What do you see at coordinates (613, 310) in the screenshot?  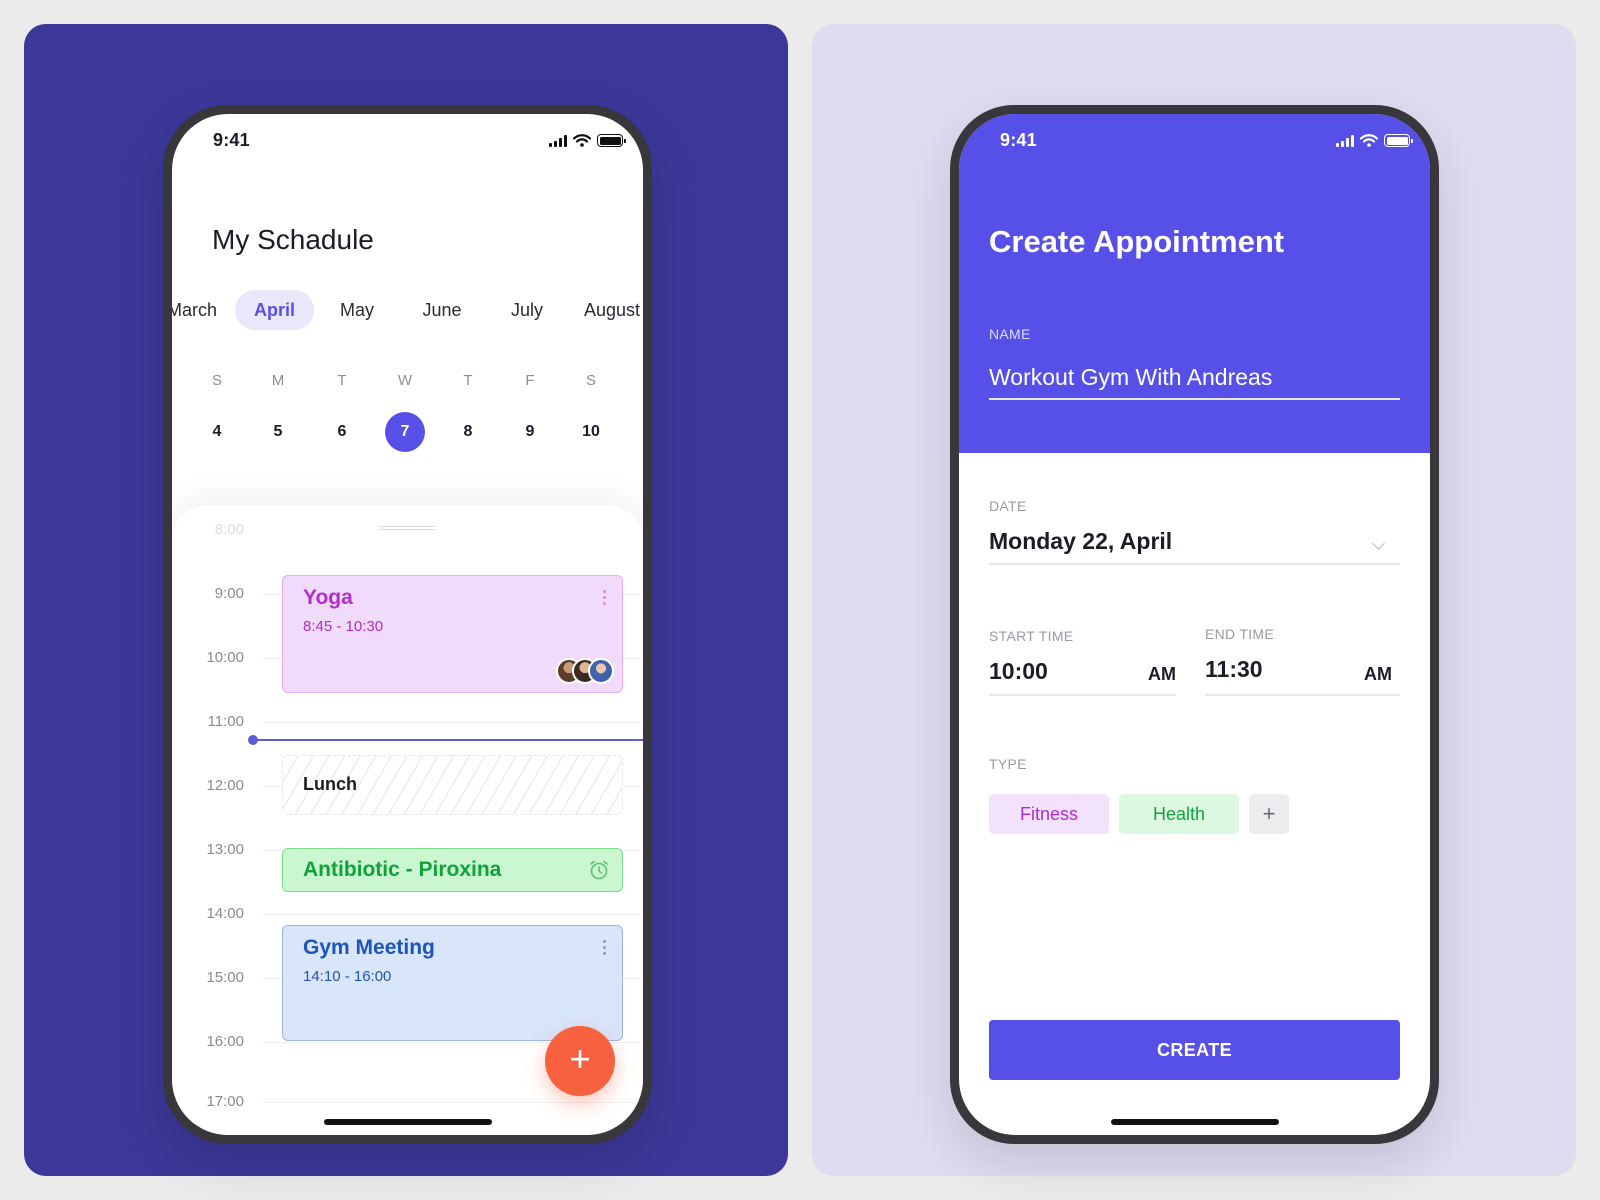 I see `month-august: August` at bounding box center [613, 310].